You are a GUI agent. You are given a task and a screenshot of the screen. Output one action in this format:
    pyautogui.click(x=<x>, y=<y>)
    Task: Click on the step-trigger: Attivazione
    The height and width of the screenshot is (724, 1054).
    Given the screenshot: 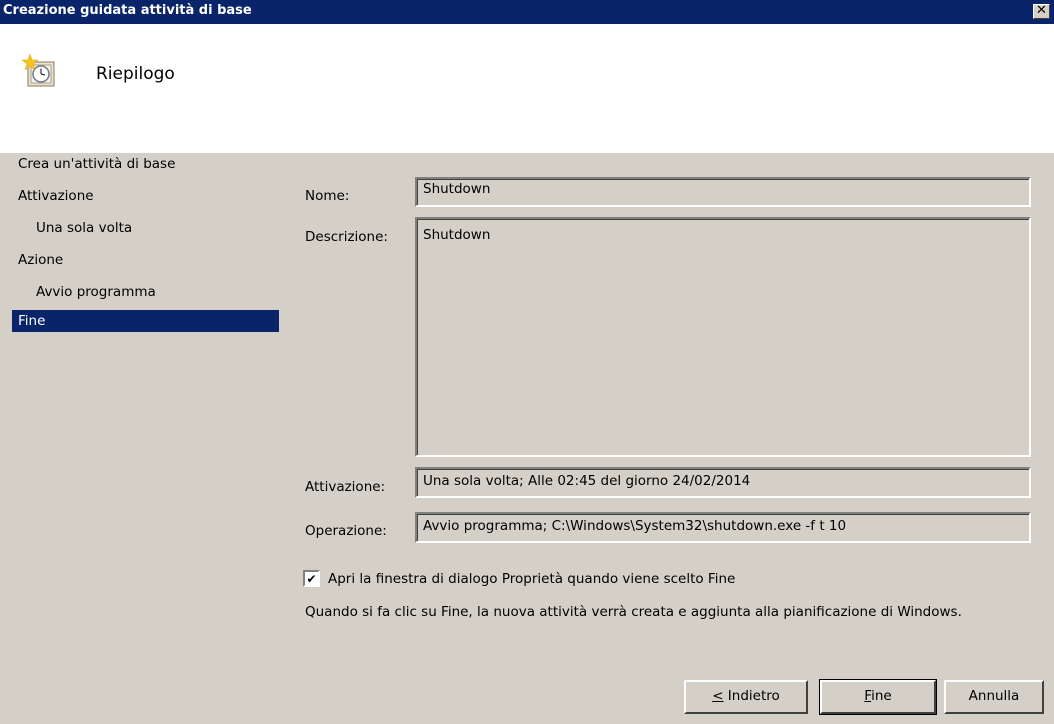 What is the action you would take?
    pyautogui.click(x=145, y=202)
    